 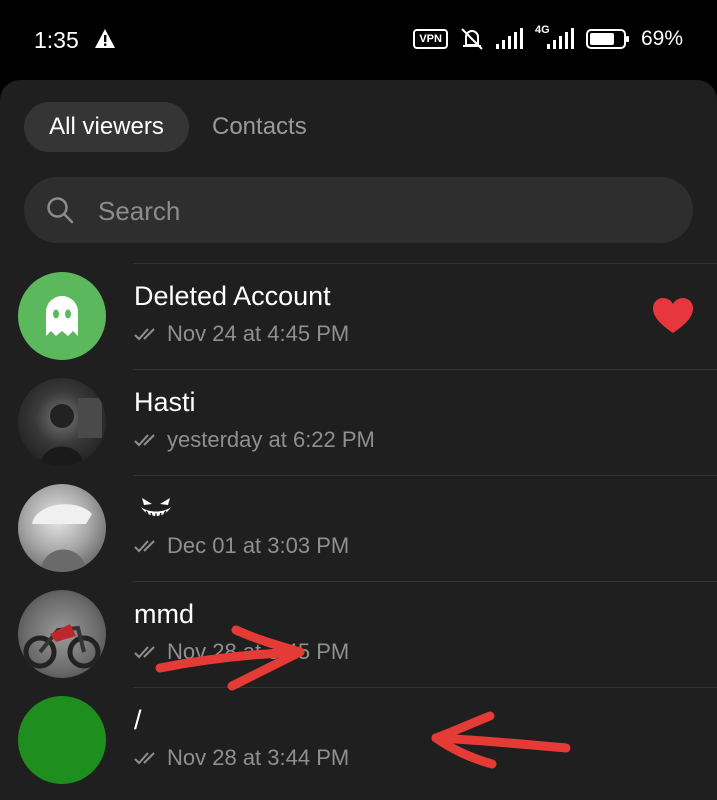 What do you see at coordinates (472, 39) in the screenshot?
I see `bell-muted-icon` at bounding box center [472, 39].